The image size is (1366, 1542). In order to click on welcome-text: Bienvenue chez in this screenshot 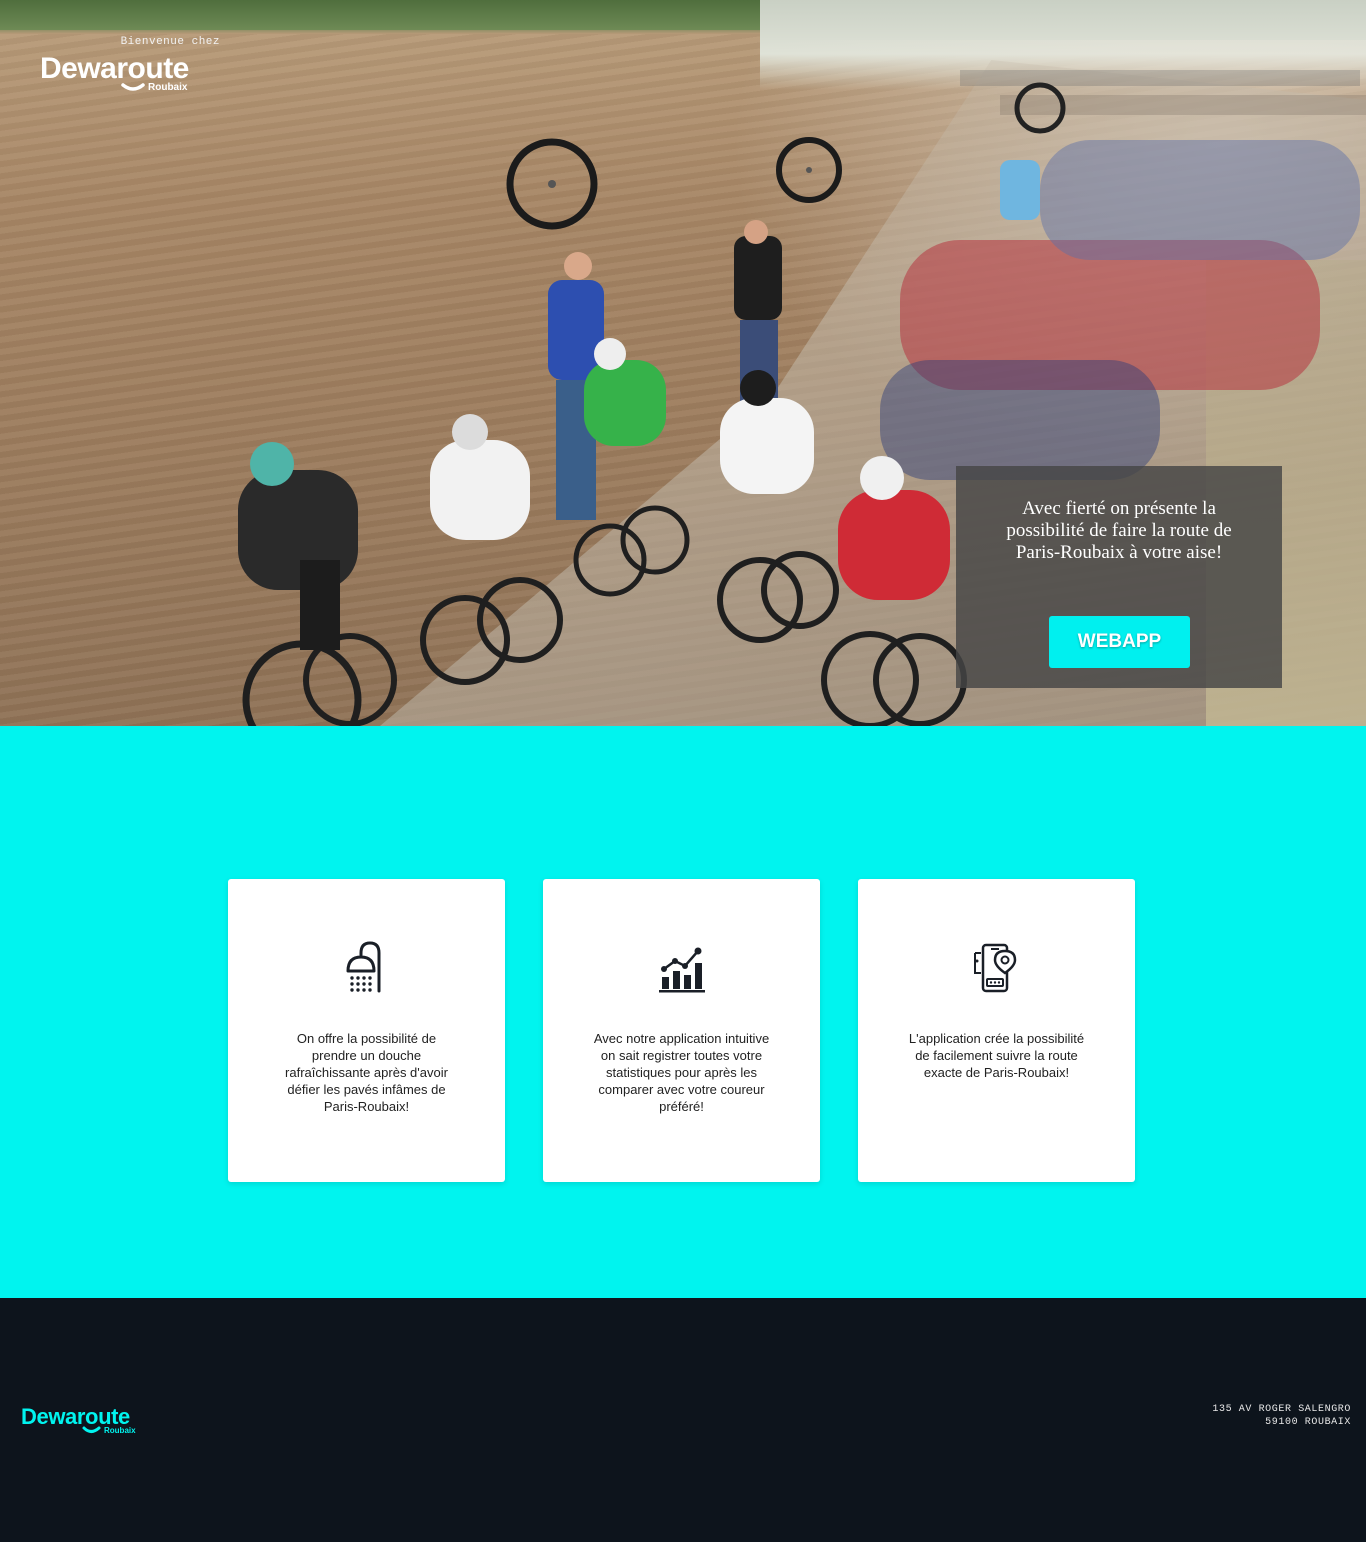, I will do `click(170, 42)`.